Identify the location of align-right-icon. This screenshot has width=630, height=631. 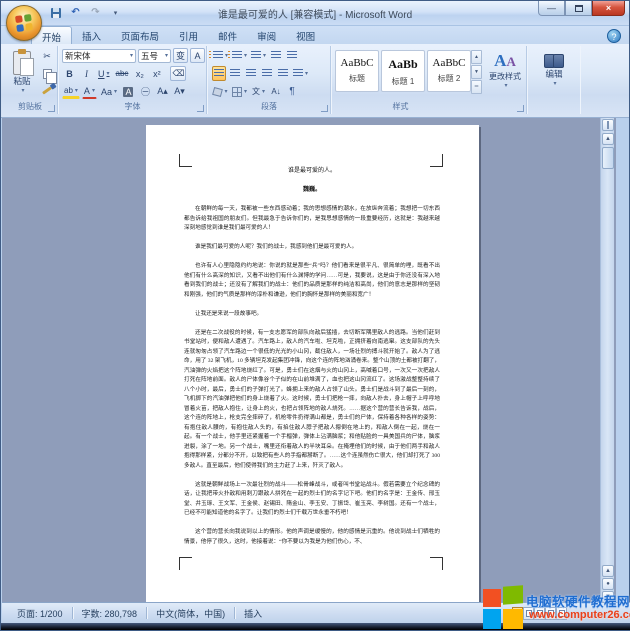
(251, 73).